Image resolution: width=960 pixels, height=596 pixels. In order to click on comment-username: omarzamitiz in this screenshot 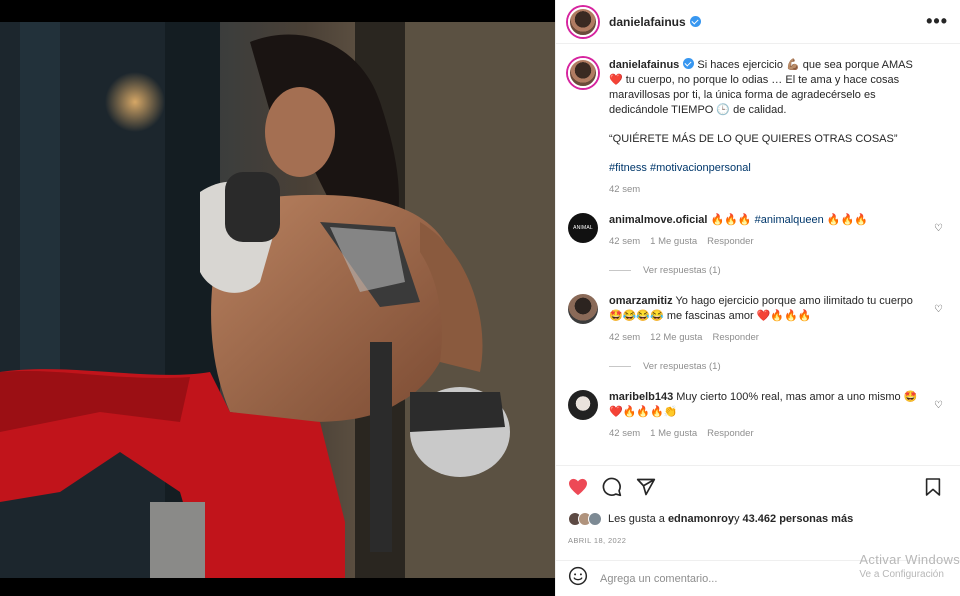, I will do `click(641, 301)`.